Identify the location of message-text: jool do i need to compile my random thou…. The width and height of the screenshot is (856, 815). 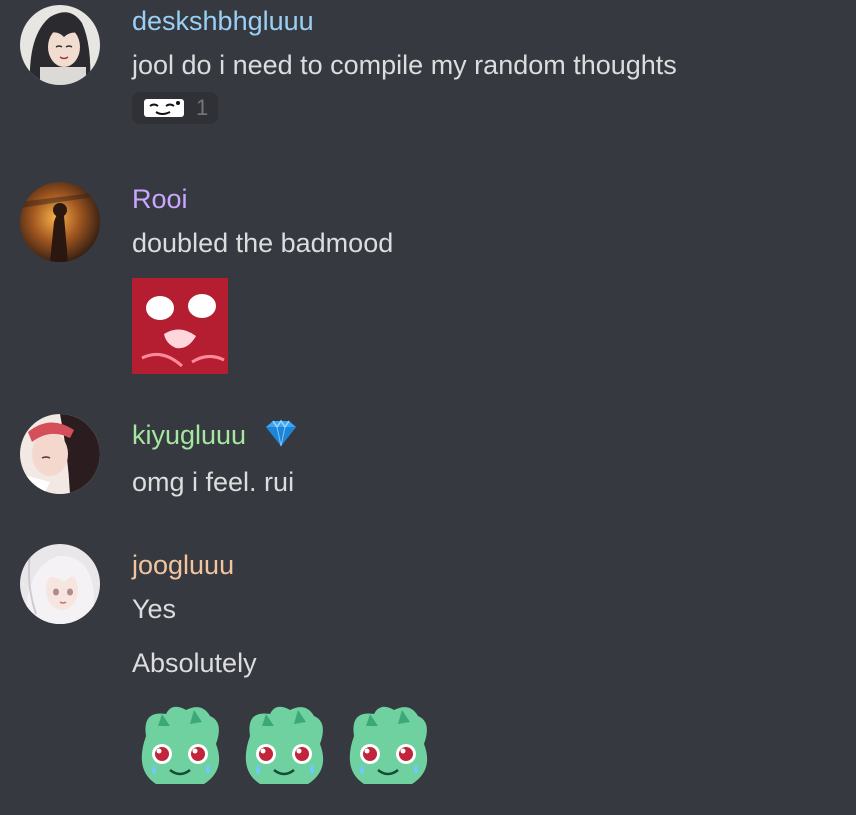
(404, 65).